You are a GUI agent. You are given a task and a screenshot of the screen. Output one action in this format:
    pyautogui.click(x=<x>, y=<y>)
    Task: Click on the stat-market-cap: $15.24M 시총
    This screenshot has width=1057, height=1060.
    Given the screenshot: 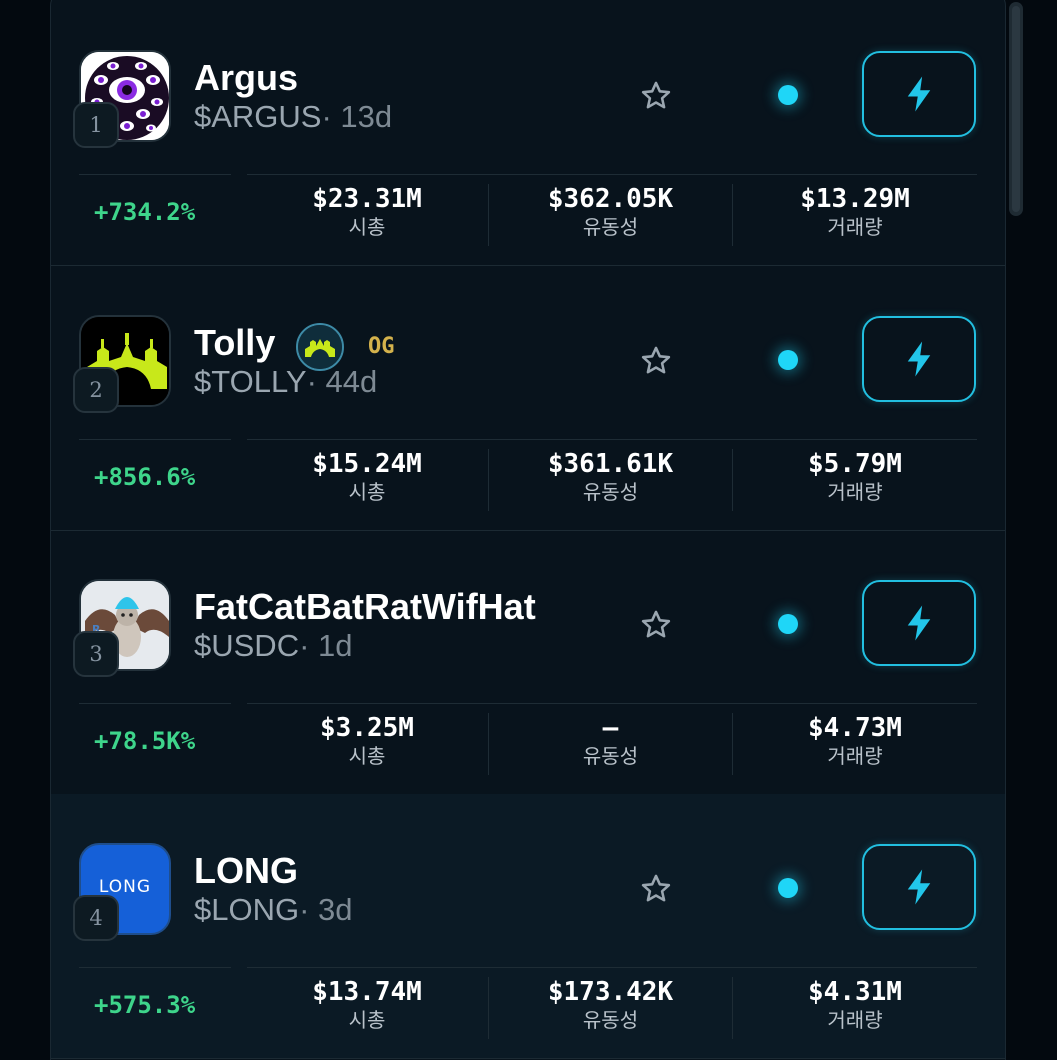 What is the action you would take?
    pyautogui.click(x=367, y=480)
    